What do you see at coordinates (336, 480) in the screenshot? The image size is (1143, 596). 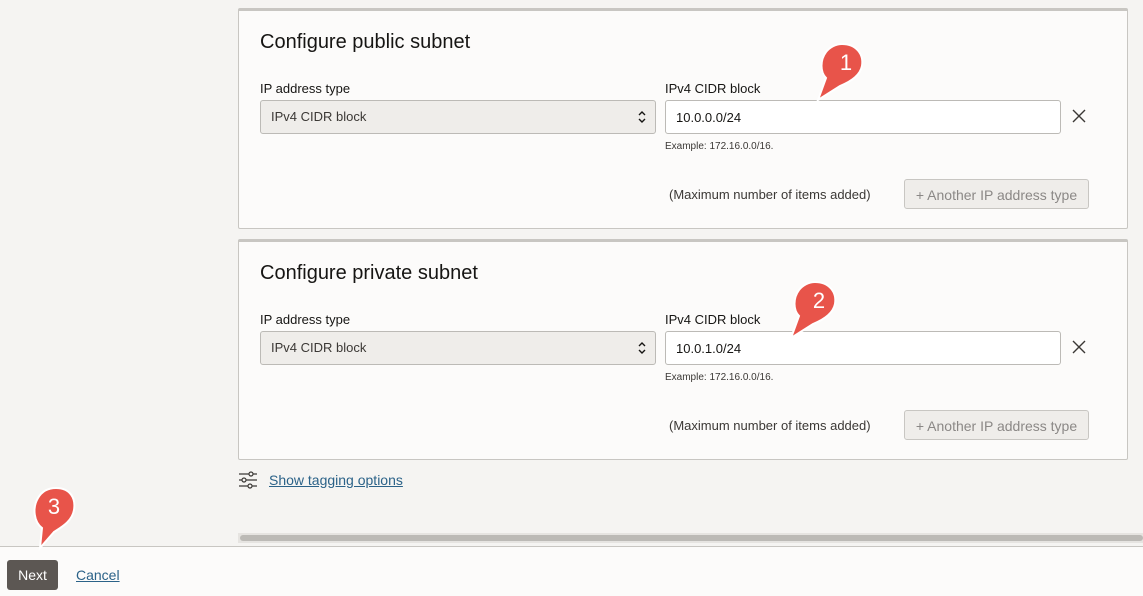 I see `show-tagging-options-link: Show tagging options` at bounding box center [336, 480].